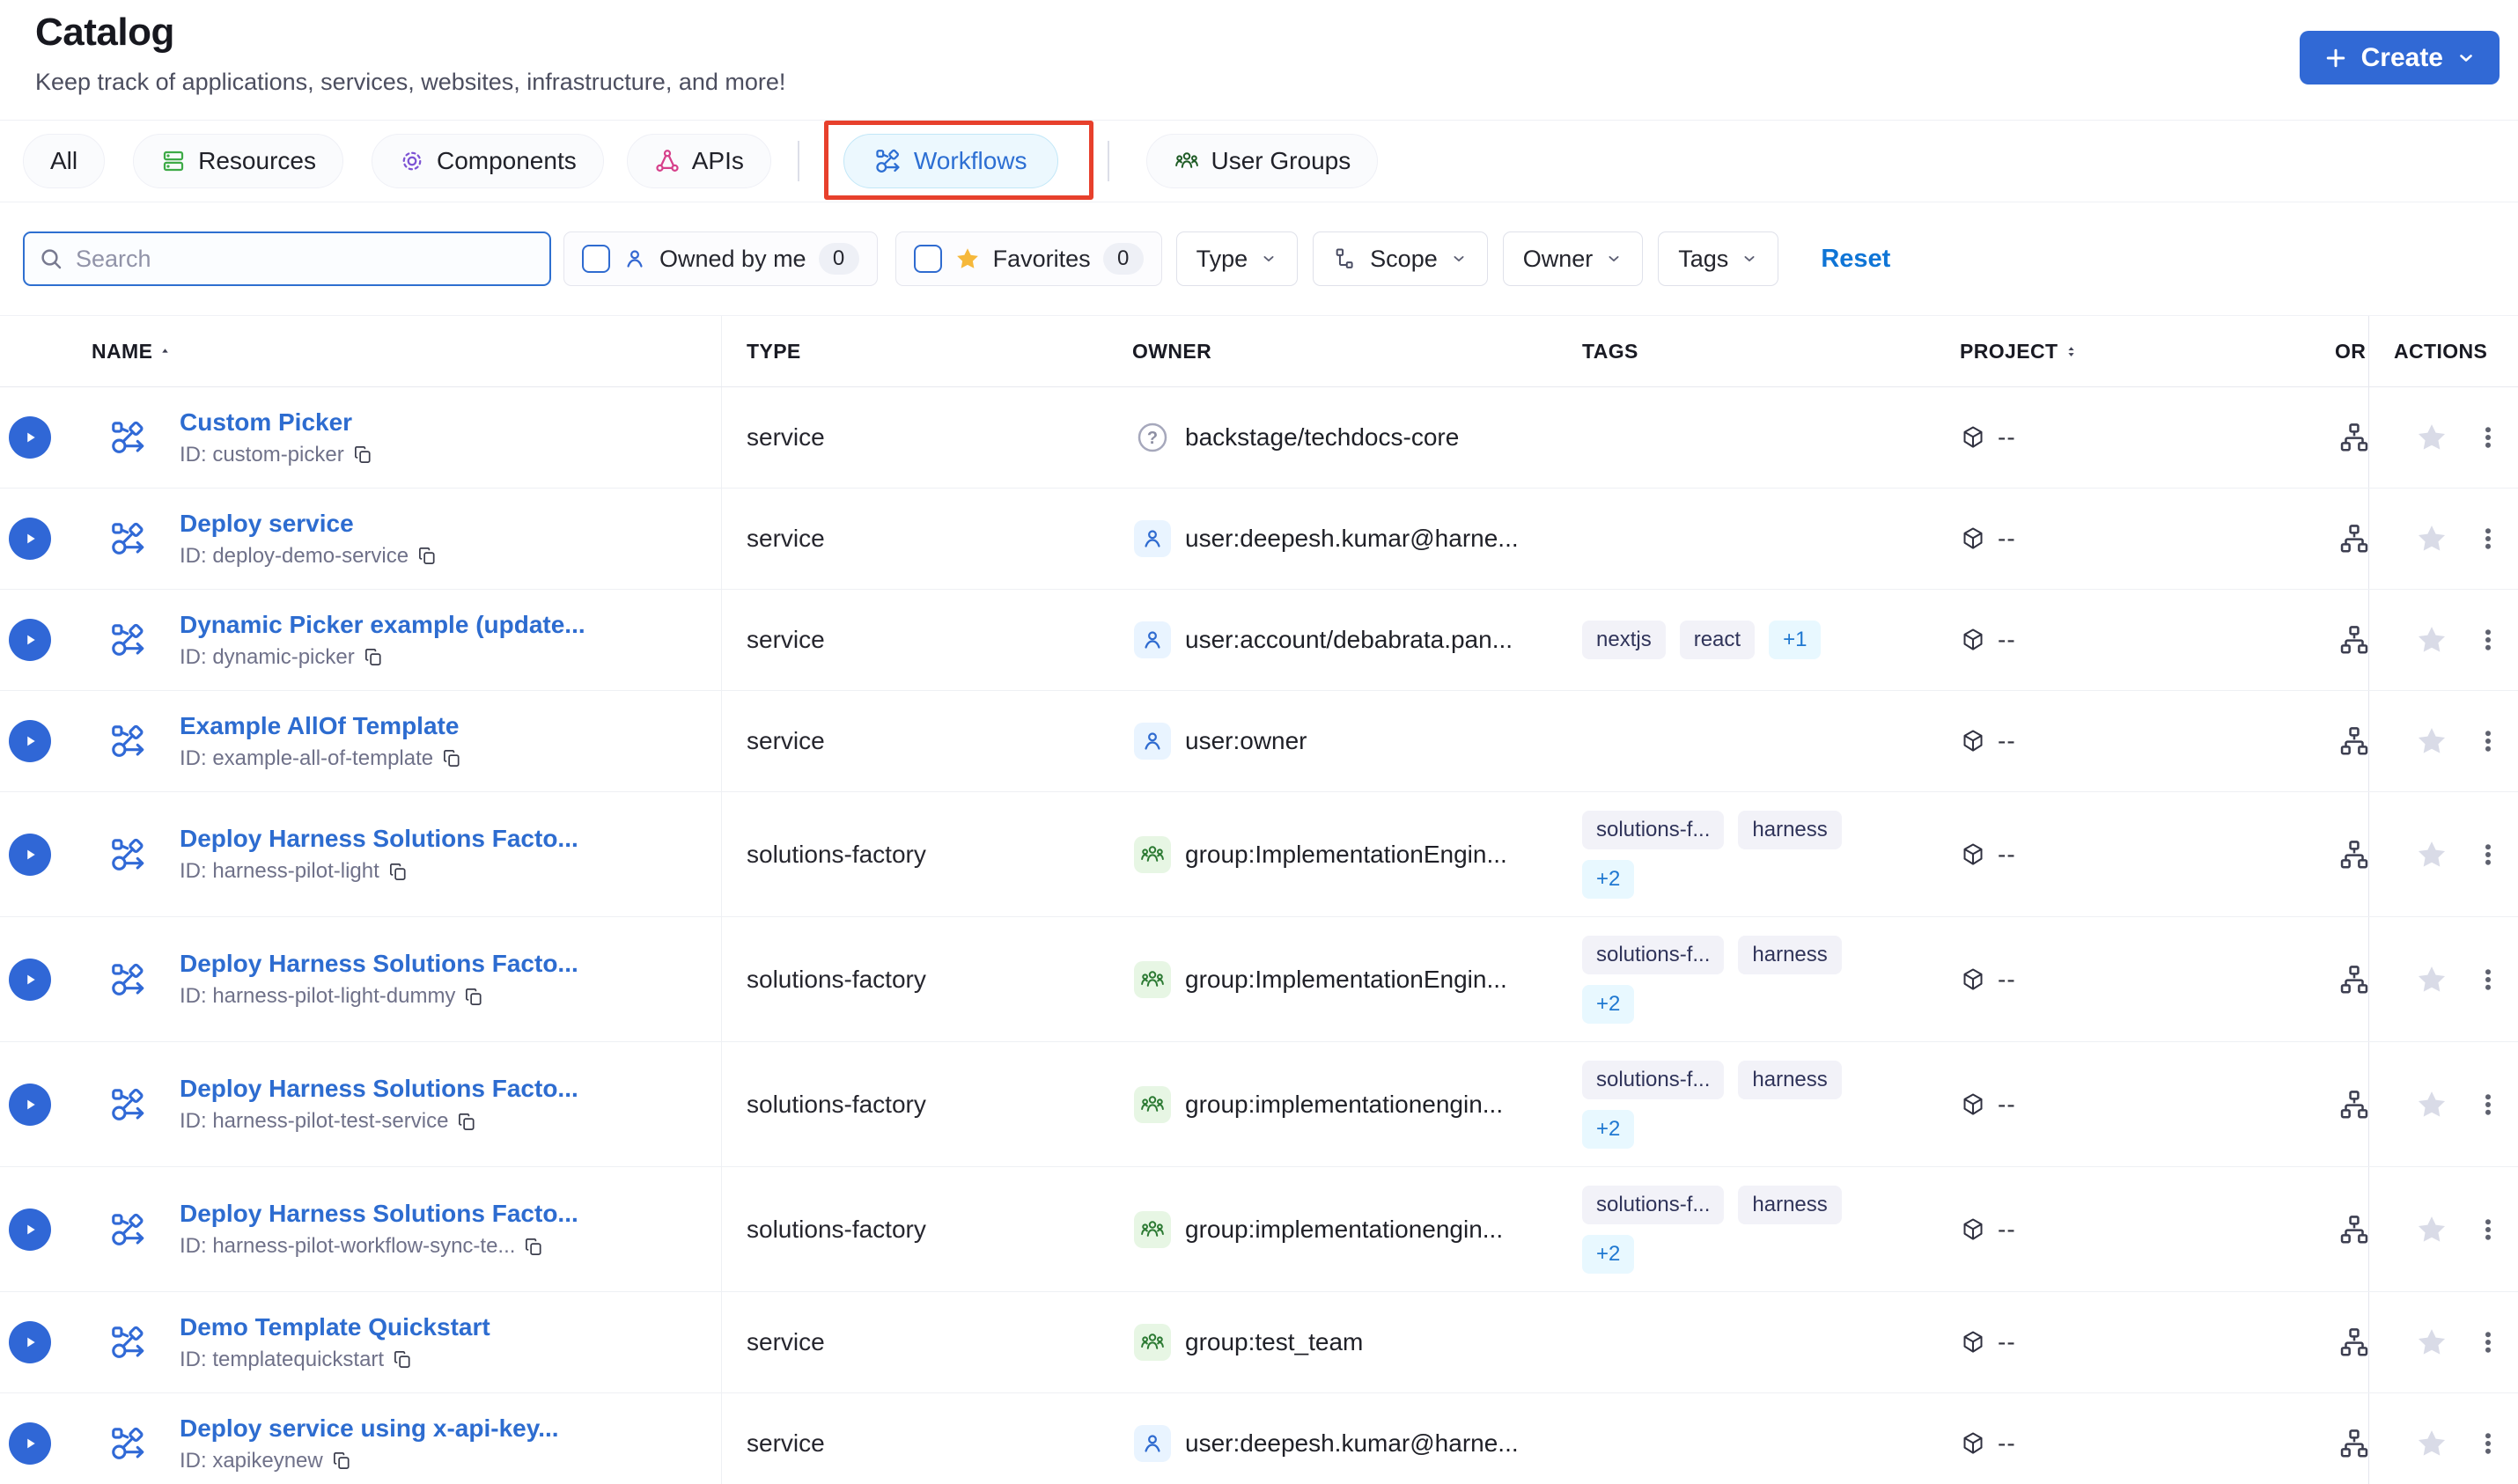 Image resolution: width=2518 pixels, height=1484 pixels. Describe the element at coordinates (1718, 258) in the screenshot. I see `tags-filter-dropdown: Tags` at that location.